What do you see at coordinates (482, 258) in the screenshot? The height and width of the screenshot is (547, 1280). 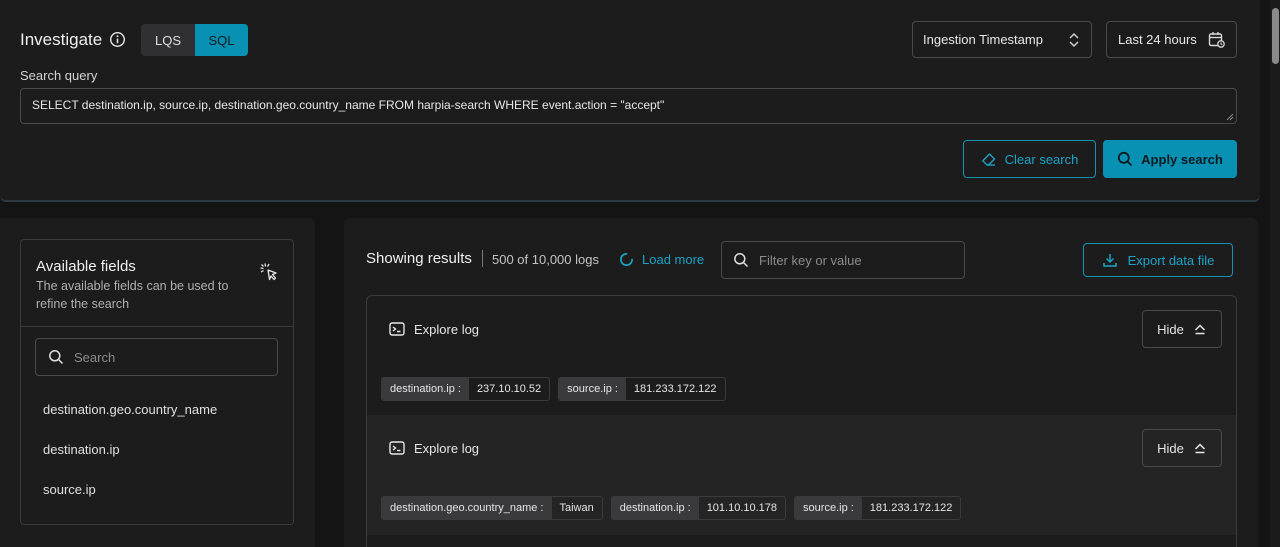 I see `results-divider` at bounding box center [482, 258].